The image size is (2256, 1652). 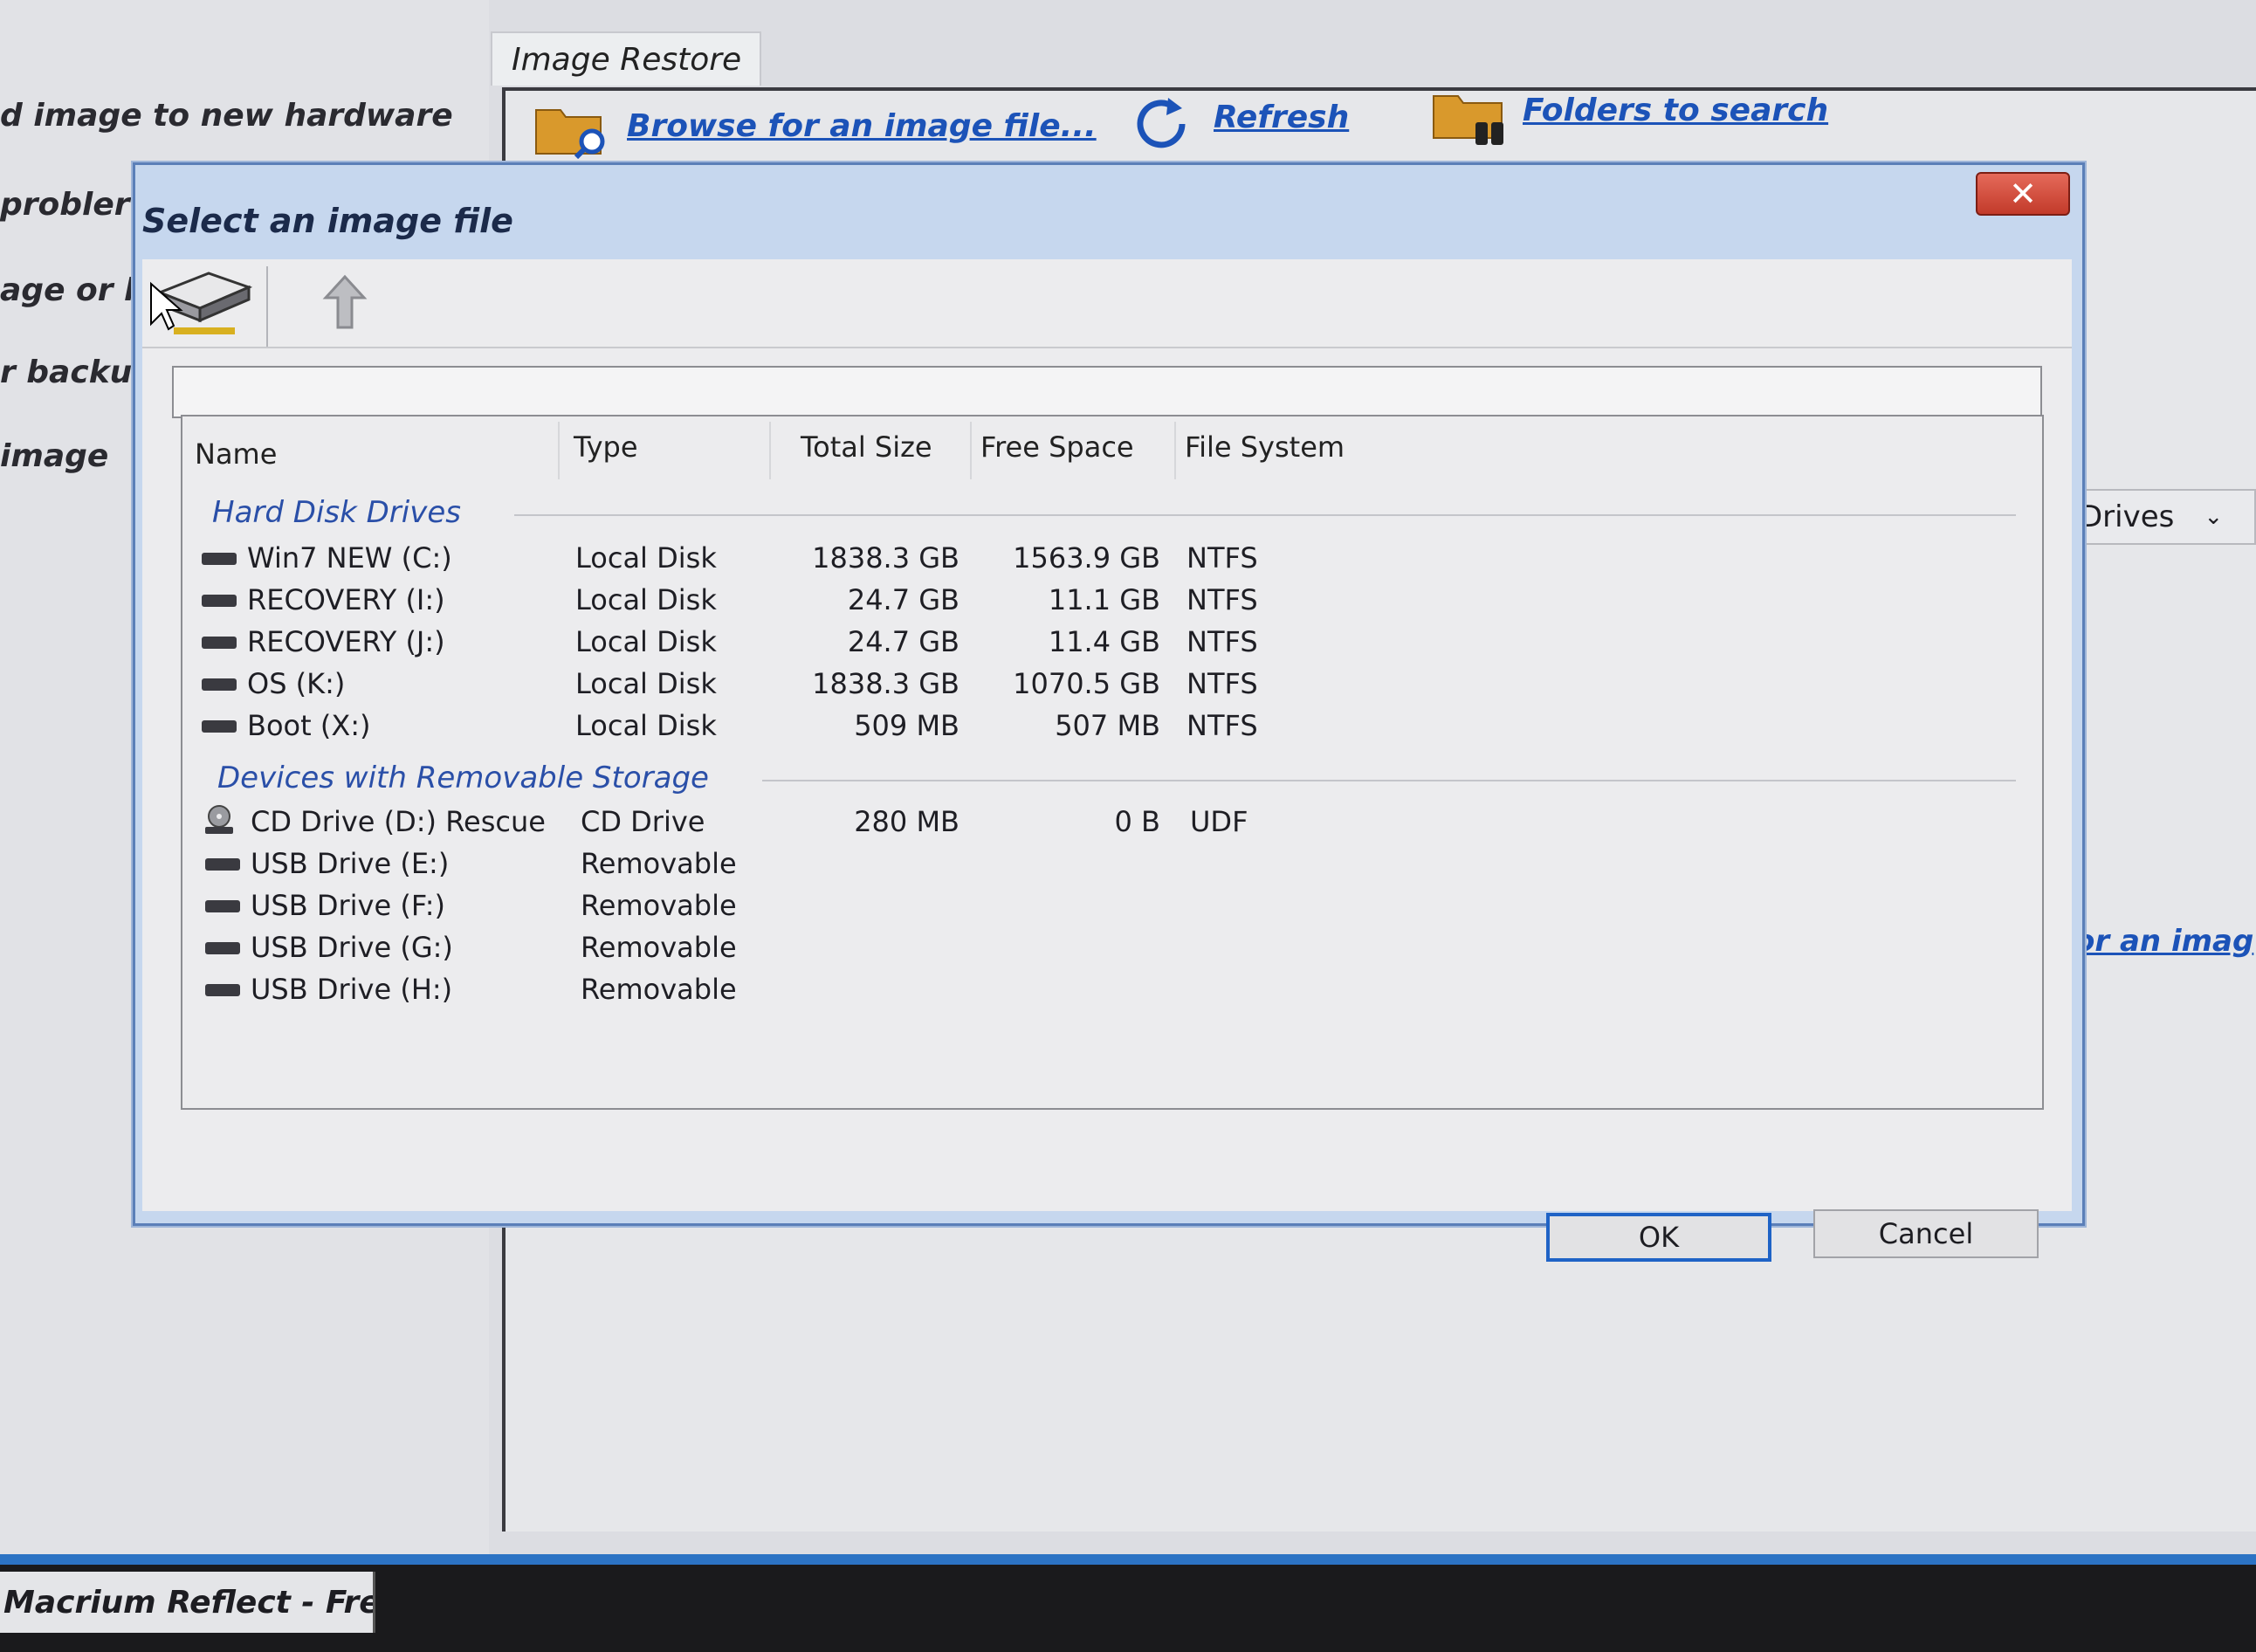 I want to click on column-header-file-system: File System, so click(x=1265, y=447).